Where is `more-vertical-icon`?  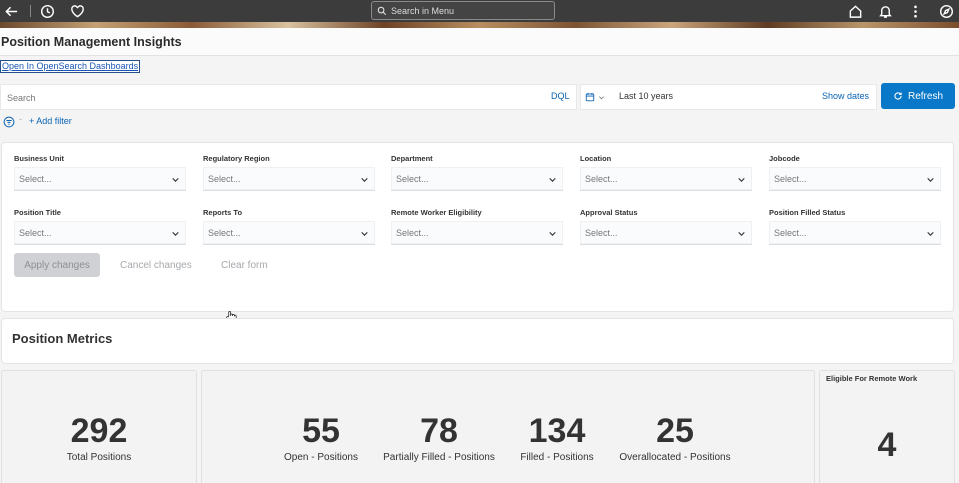
more-vertical-icon is located at coordinates (915, 11).